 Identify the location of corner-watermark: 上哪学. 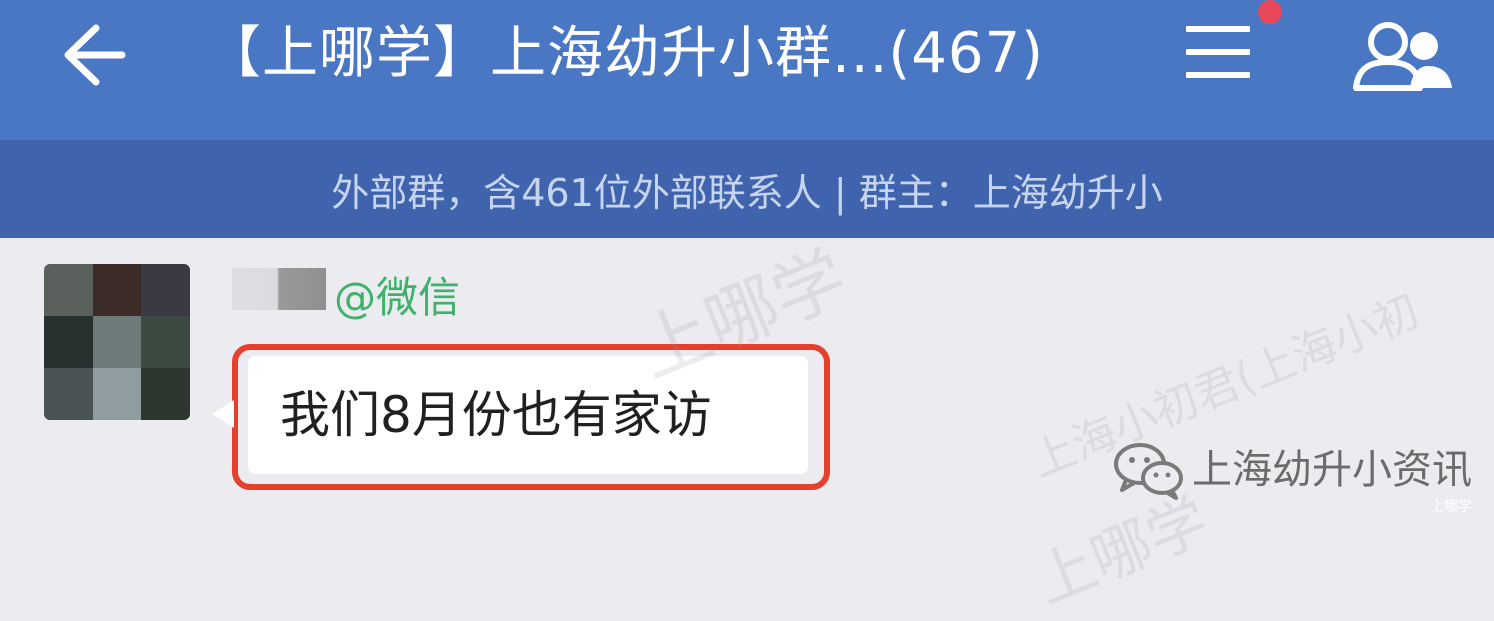
(1451, 507).